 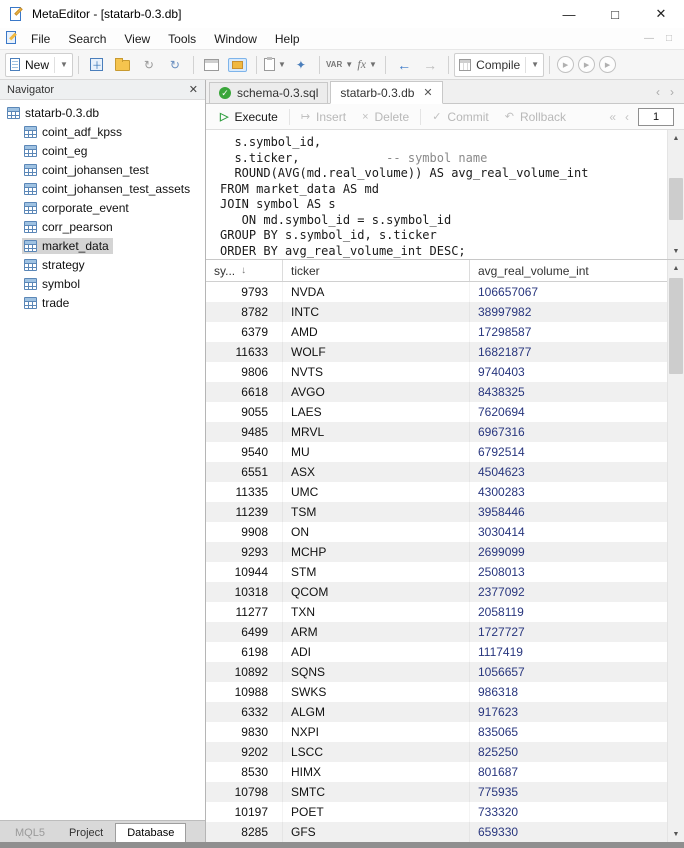 What do you see at coordinates (436, 812) in the screenshot?
I see `table-row: 10197 POET 733320` at bounding box center [436, 812].